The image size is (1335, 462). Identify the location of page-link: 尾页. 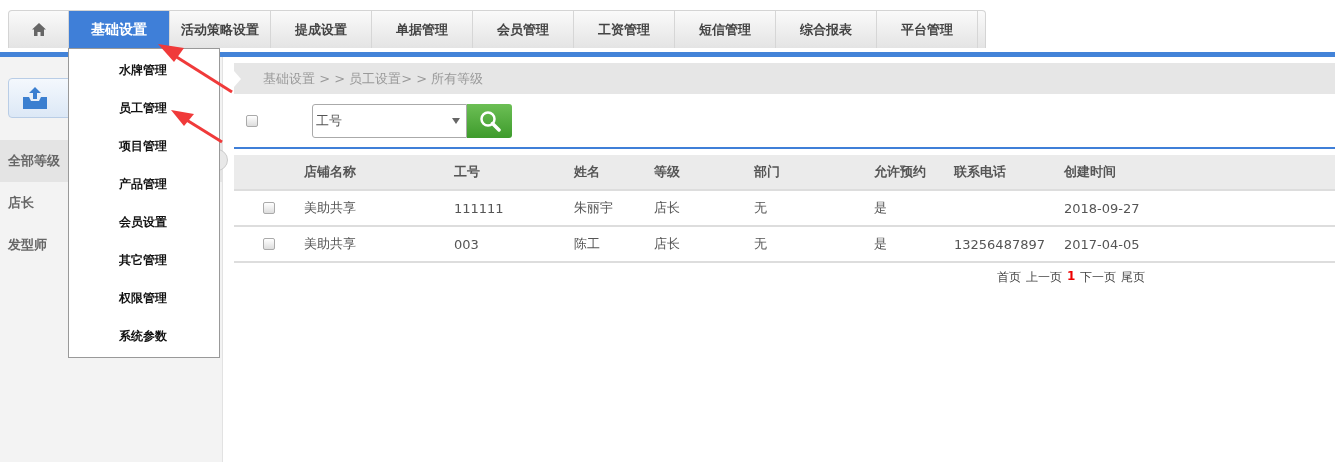
(1133, 277).